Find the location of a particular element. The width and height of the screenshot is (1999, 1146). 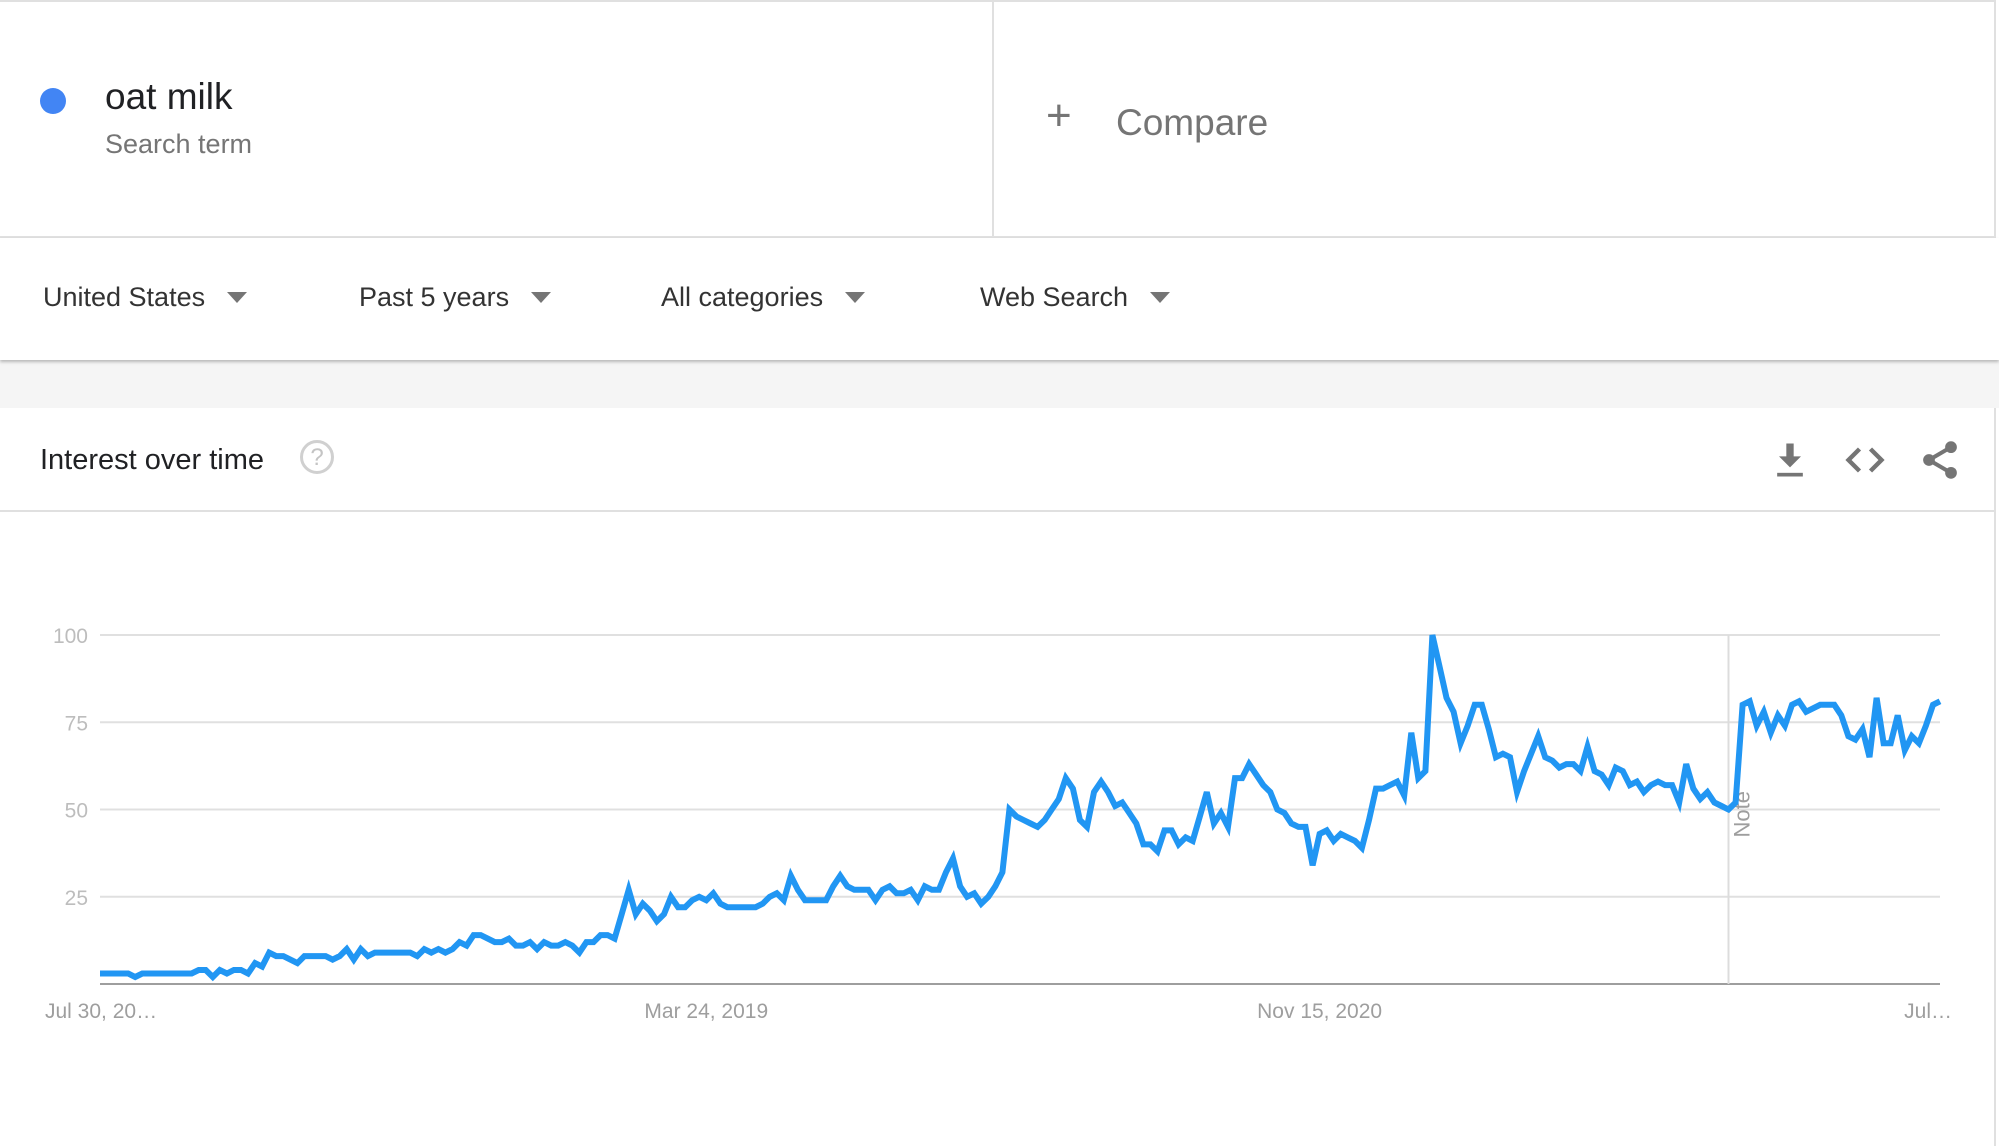

share-icon is located at coordinates (1940, 460).